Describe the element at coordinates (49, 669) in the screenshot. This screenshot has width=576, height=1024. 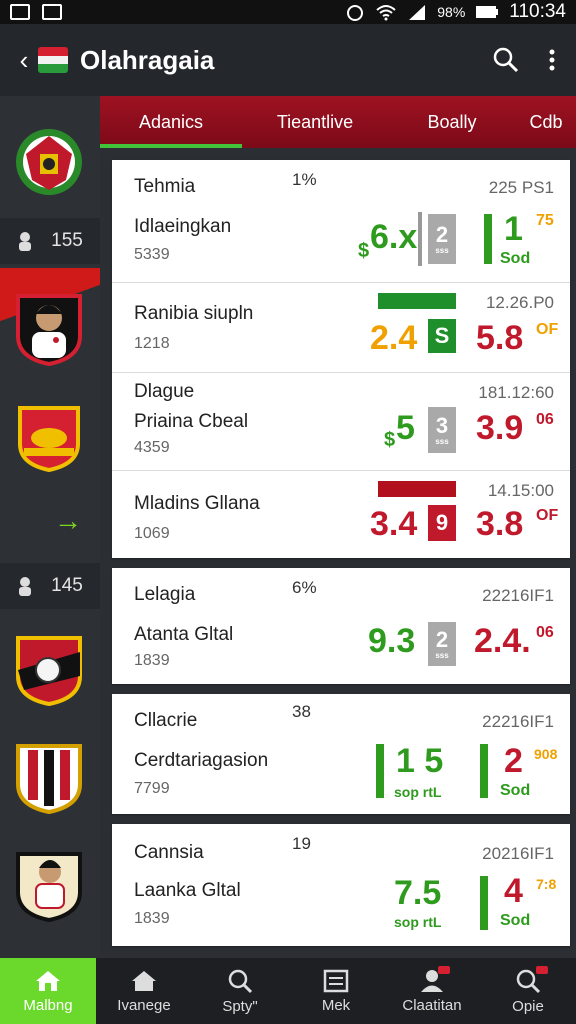
I see `ball-shield-logo` at that location.